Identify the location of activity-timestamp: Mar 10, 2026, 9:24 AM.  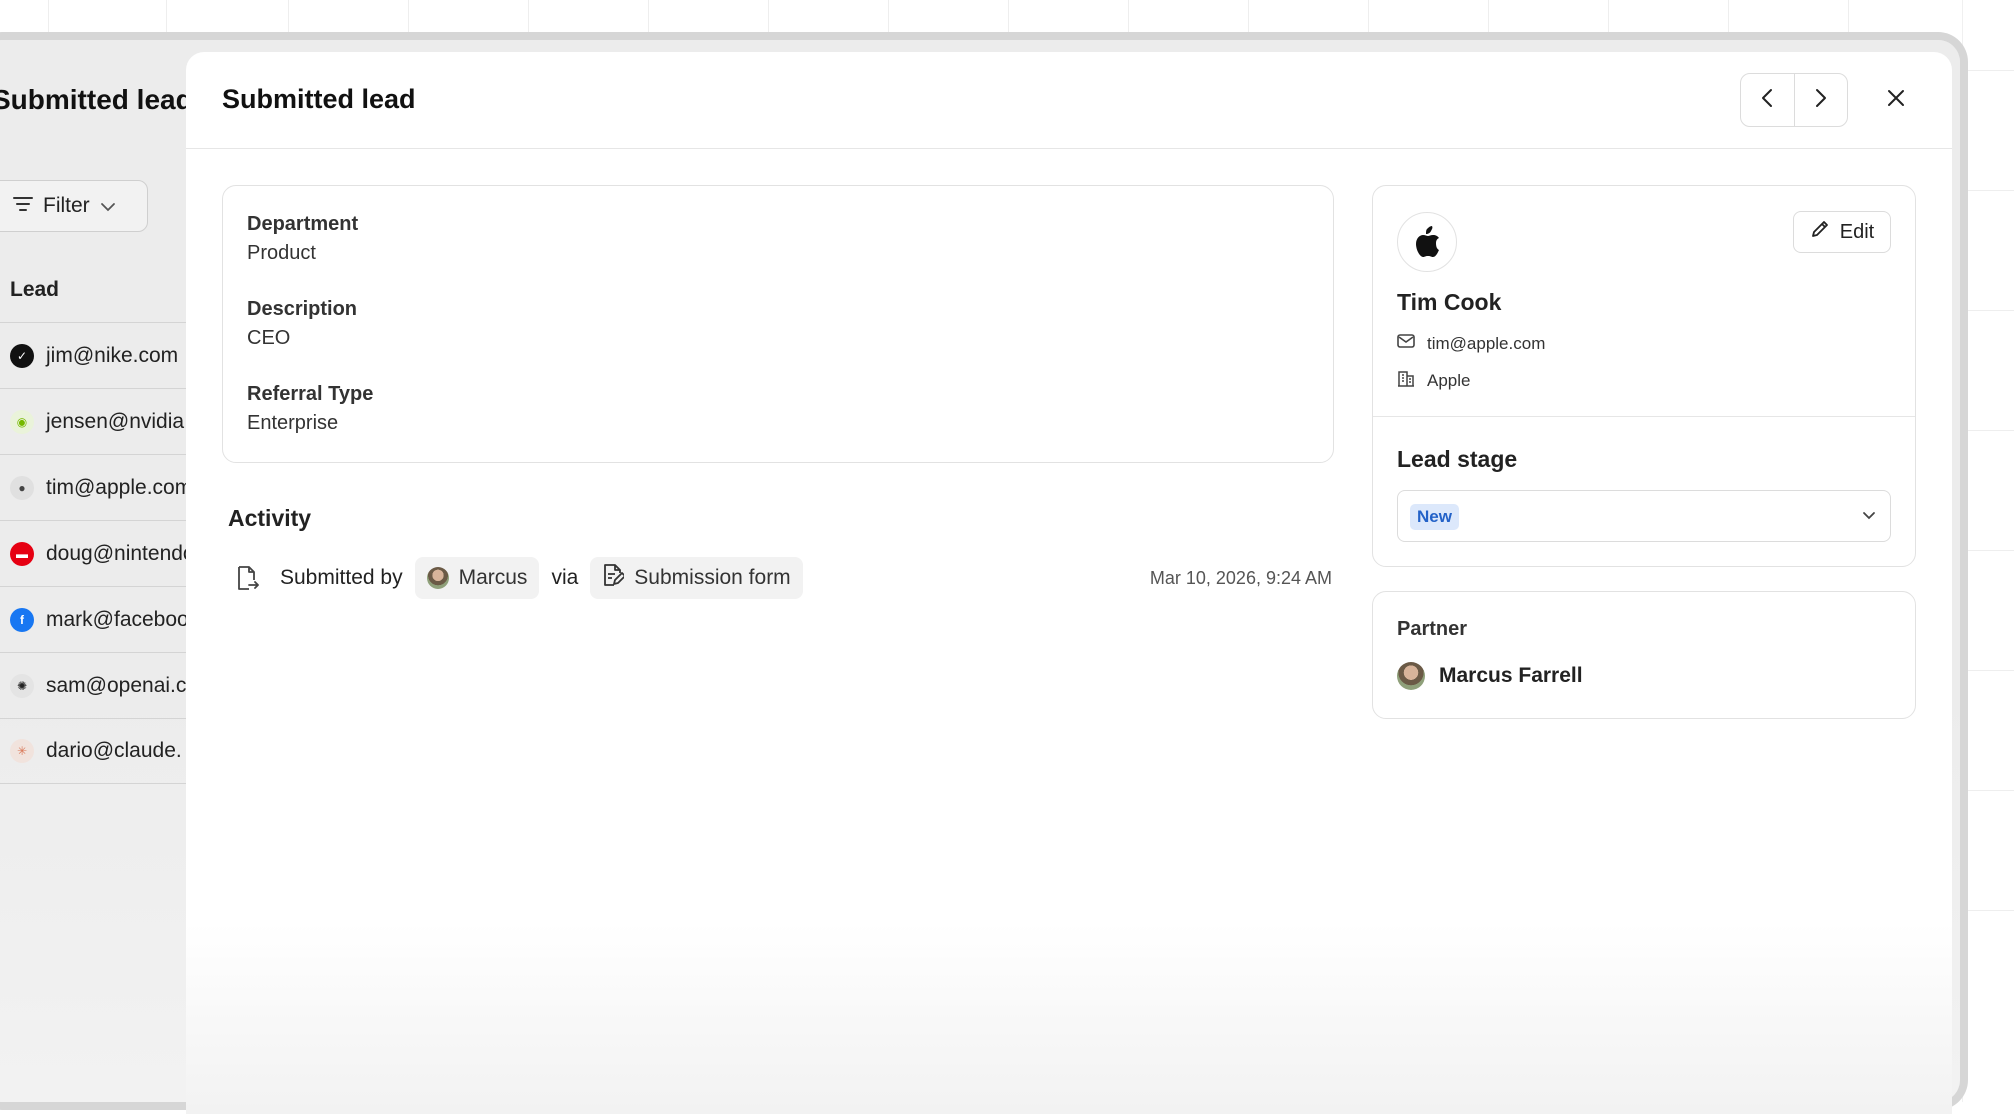
(1240, 577).